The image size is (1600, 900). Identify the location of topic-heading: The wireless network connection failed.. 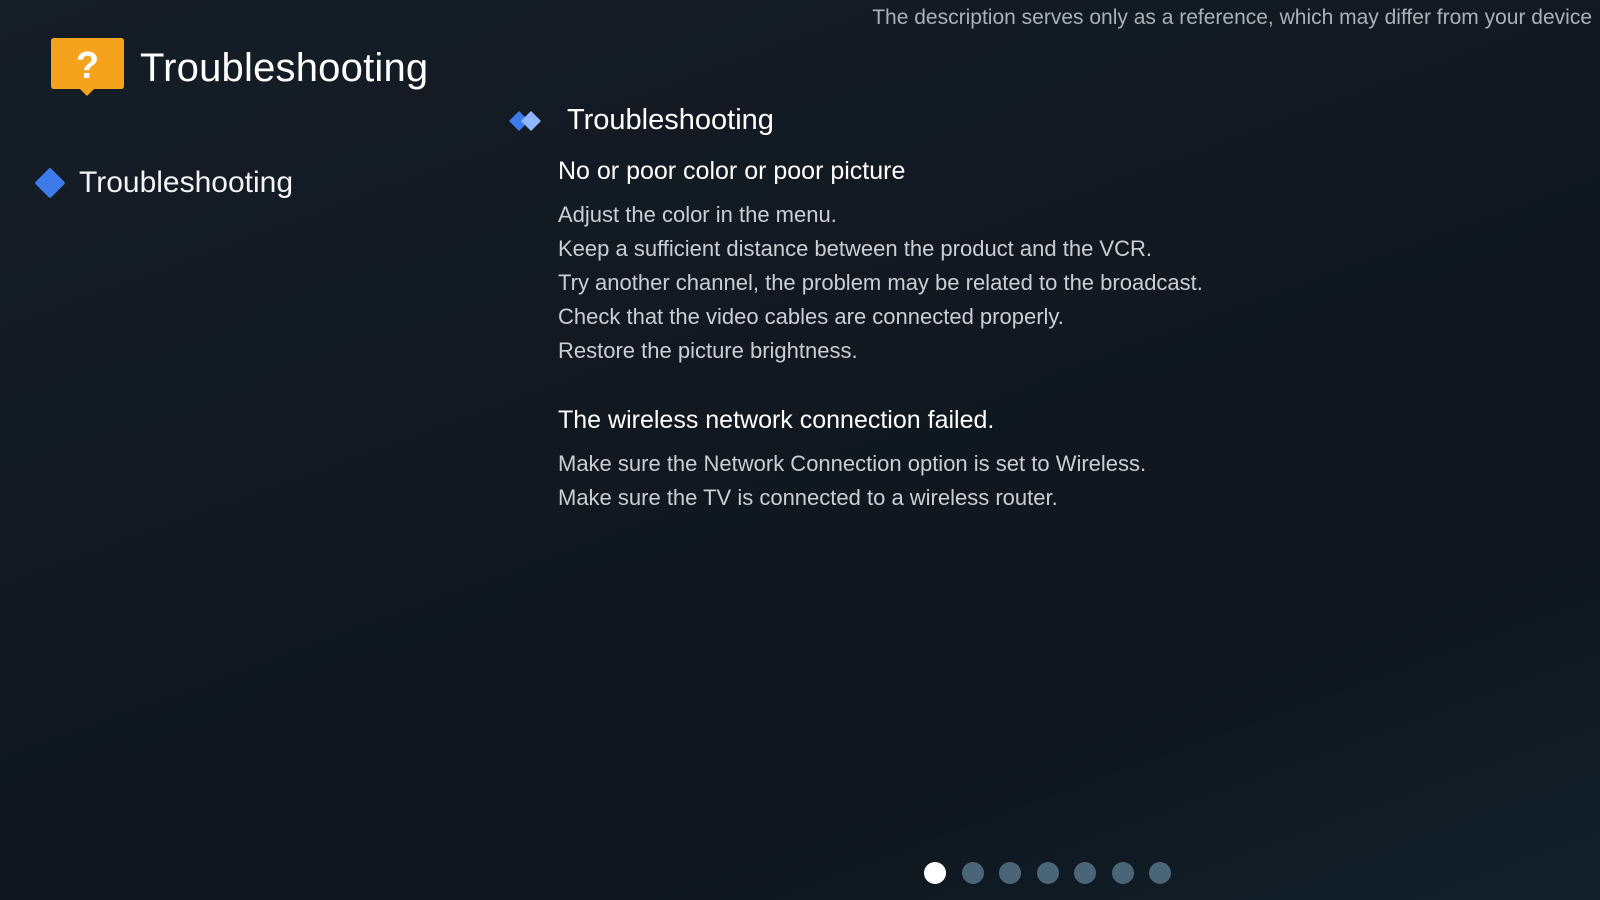
(776, 420).